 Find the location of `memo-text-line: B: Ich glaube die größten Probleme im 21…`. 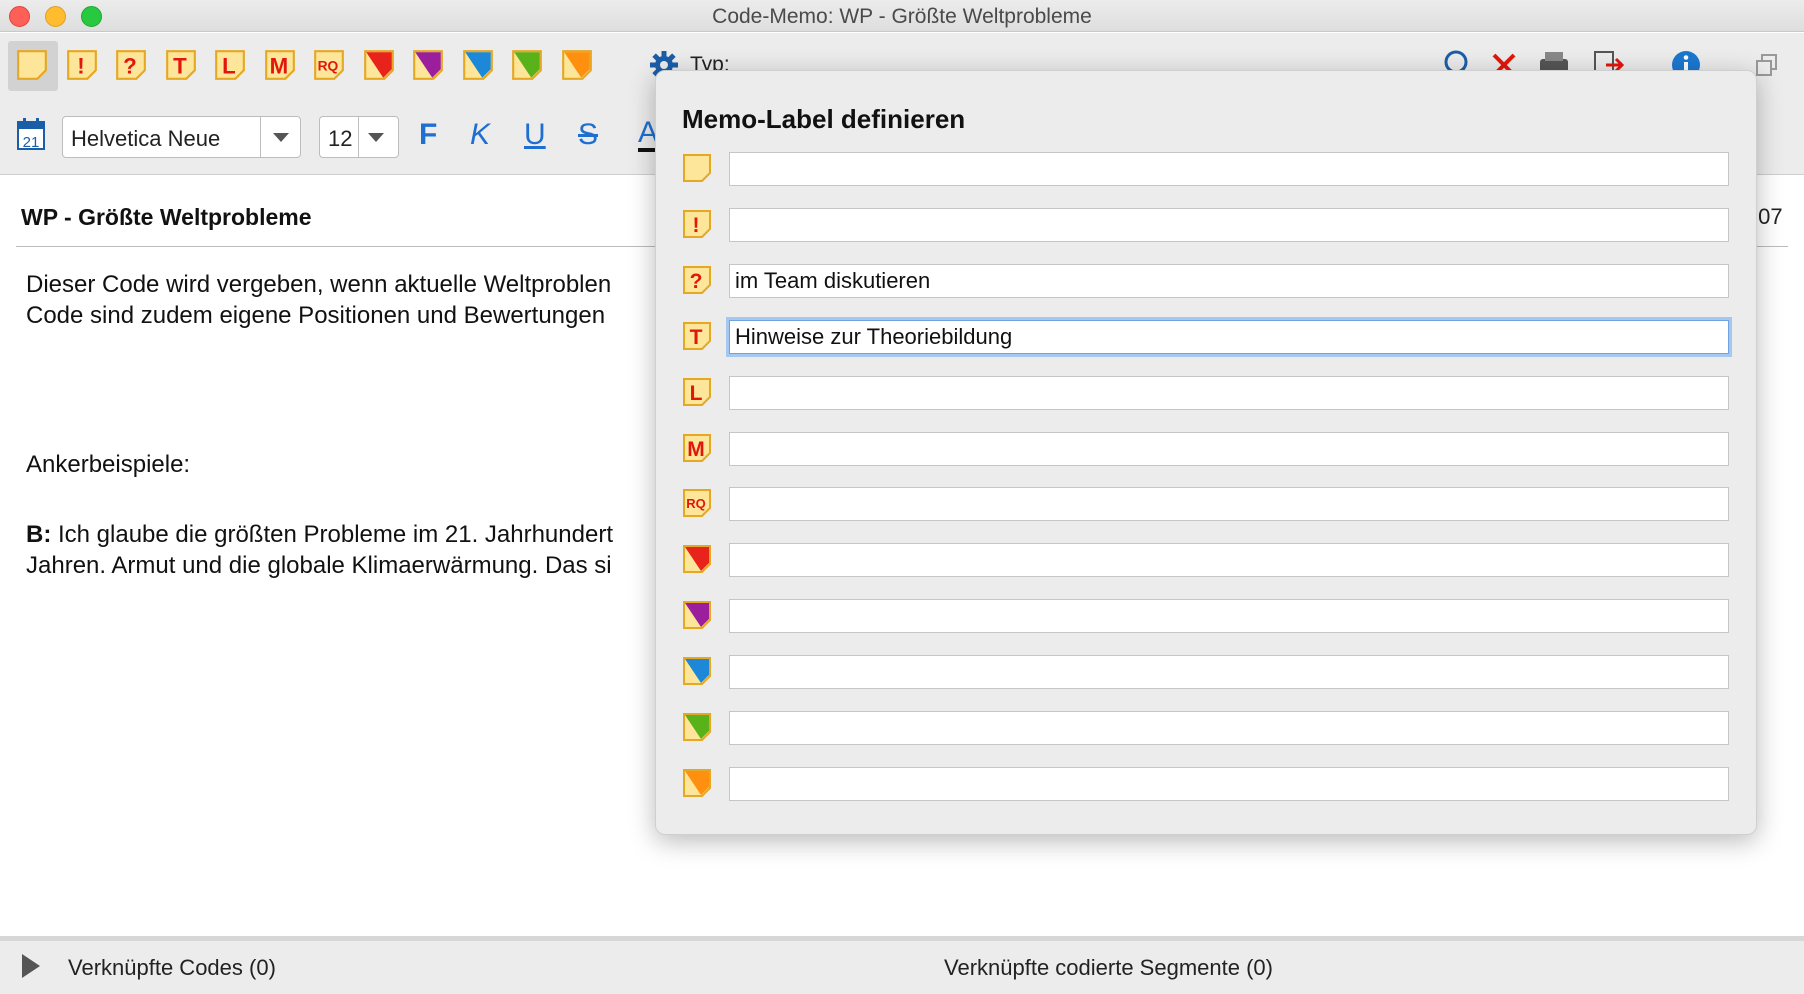

memo-text-line: B: Ich glaube die größten Probleme im 21… is located at coordinates (319, 535).